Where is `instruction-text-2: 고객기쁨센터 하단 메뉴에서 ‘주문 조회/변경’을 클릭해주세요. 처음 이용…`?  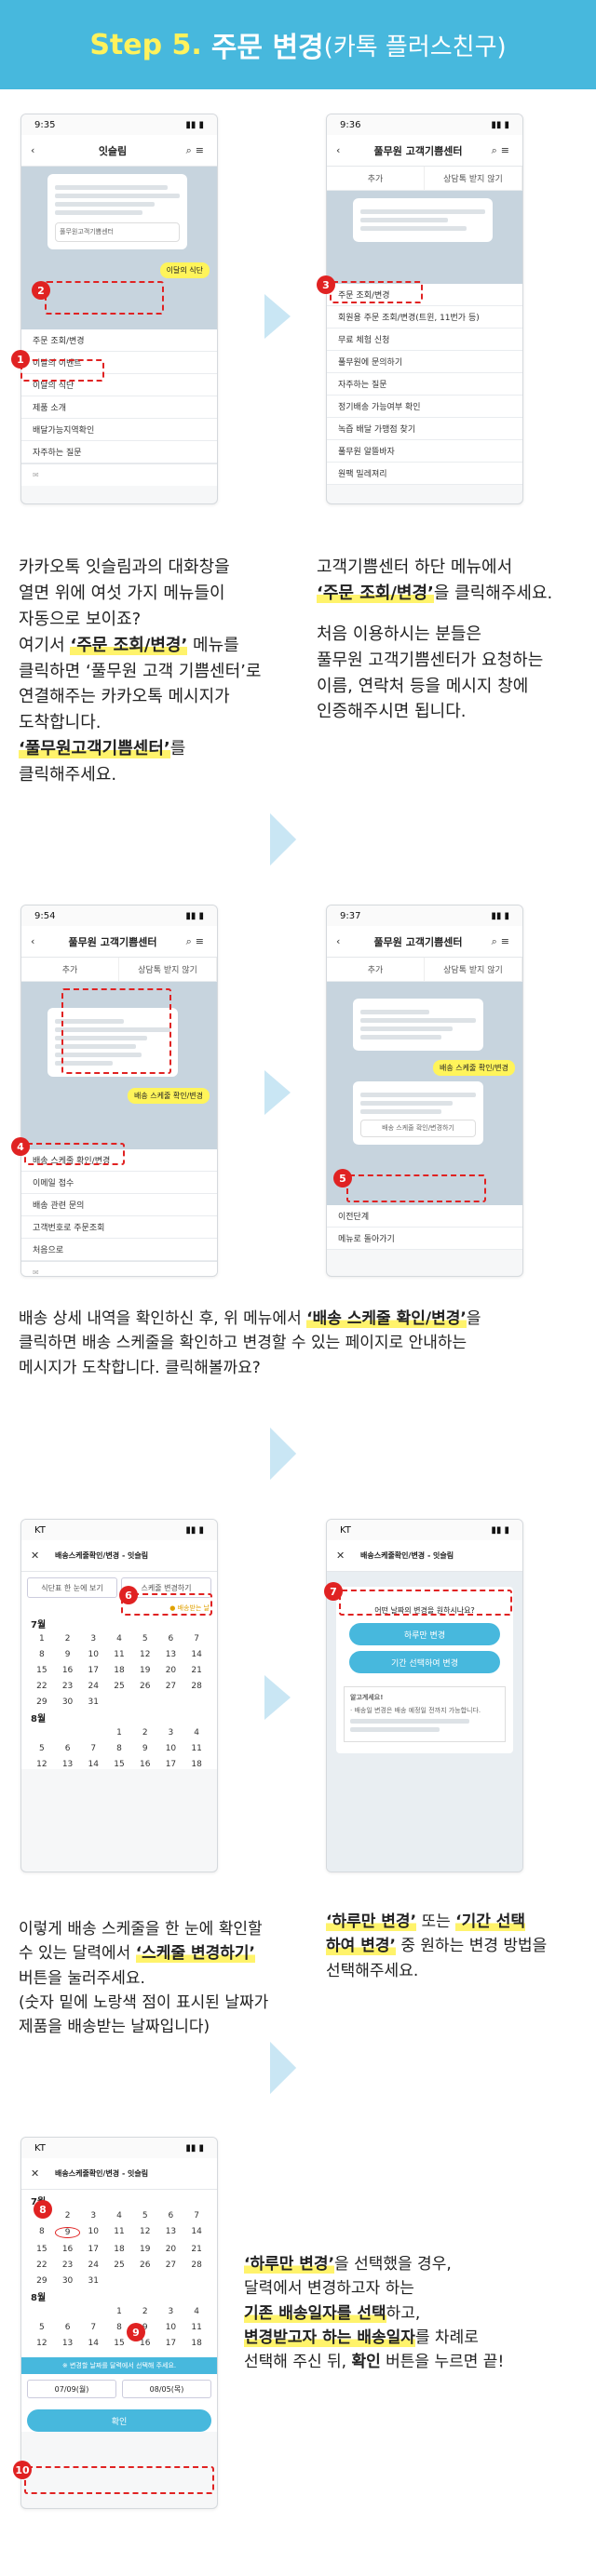
instruction-text-2: 고객기쁨센터 하단 메뉴에서 ‘주문 조회/변경’을 클릭해주세요. 처음 이용… is located at coordinates (435, 639).